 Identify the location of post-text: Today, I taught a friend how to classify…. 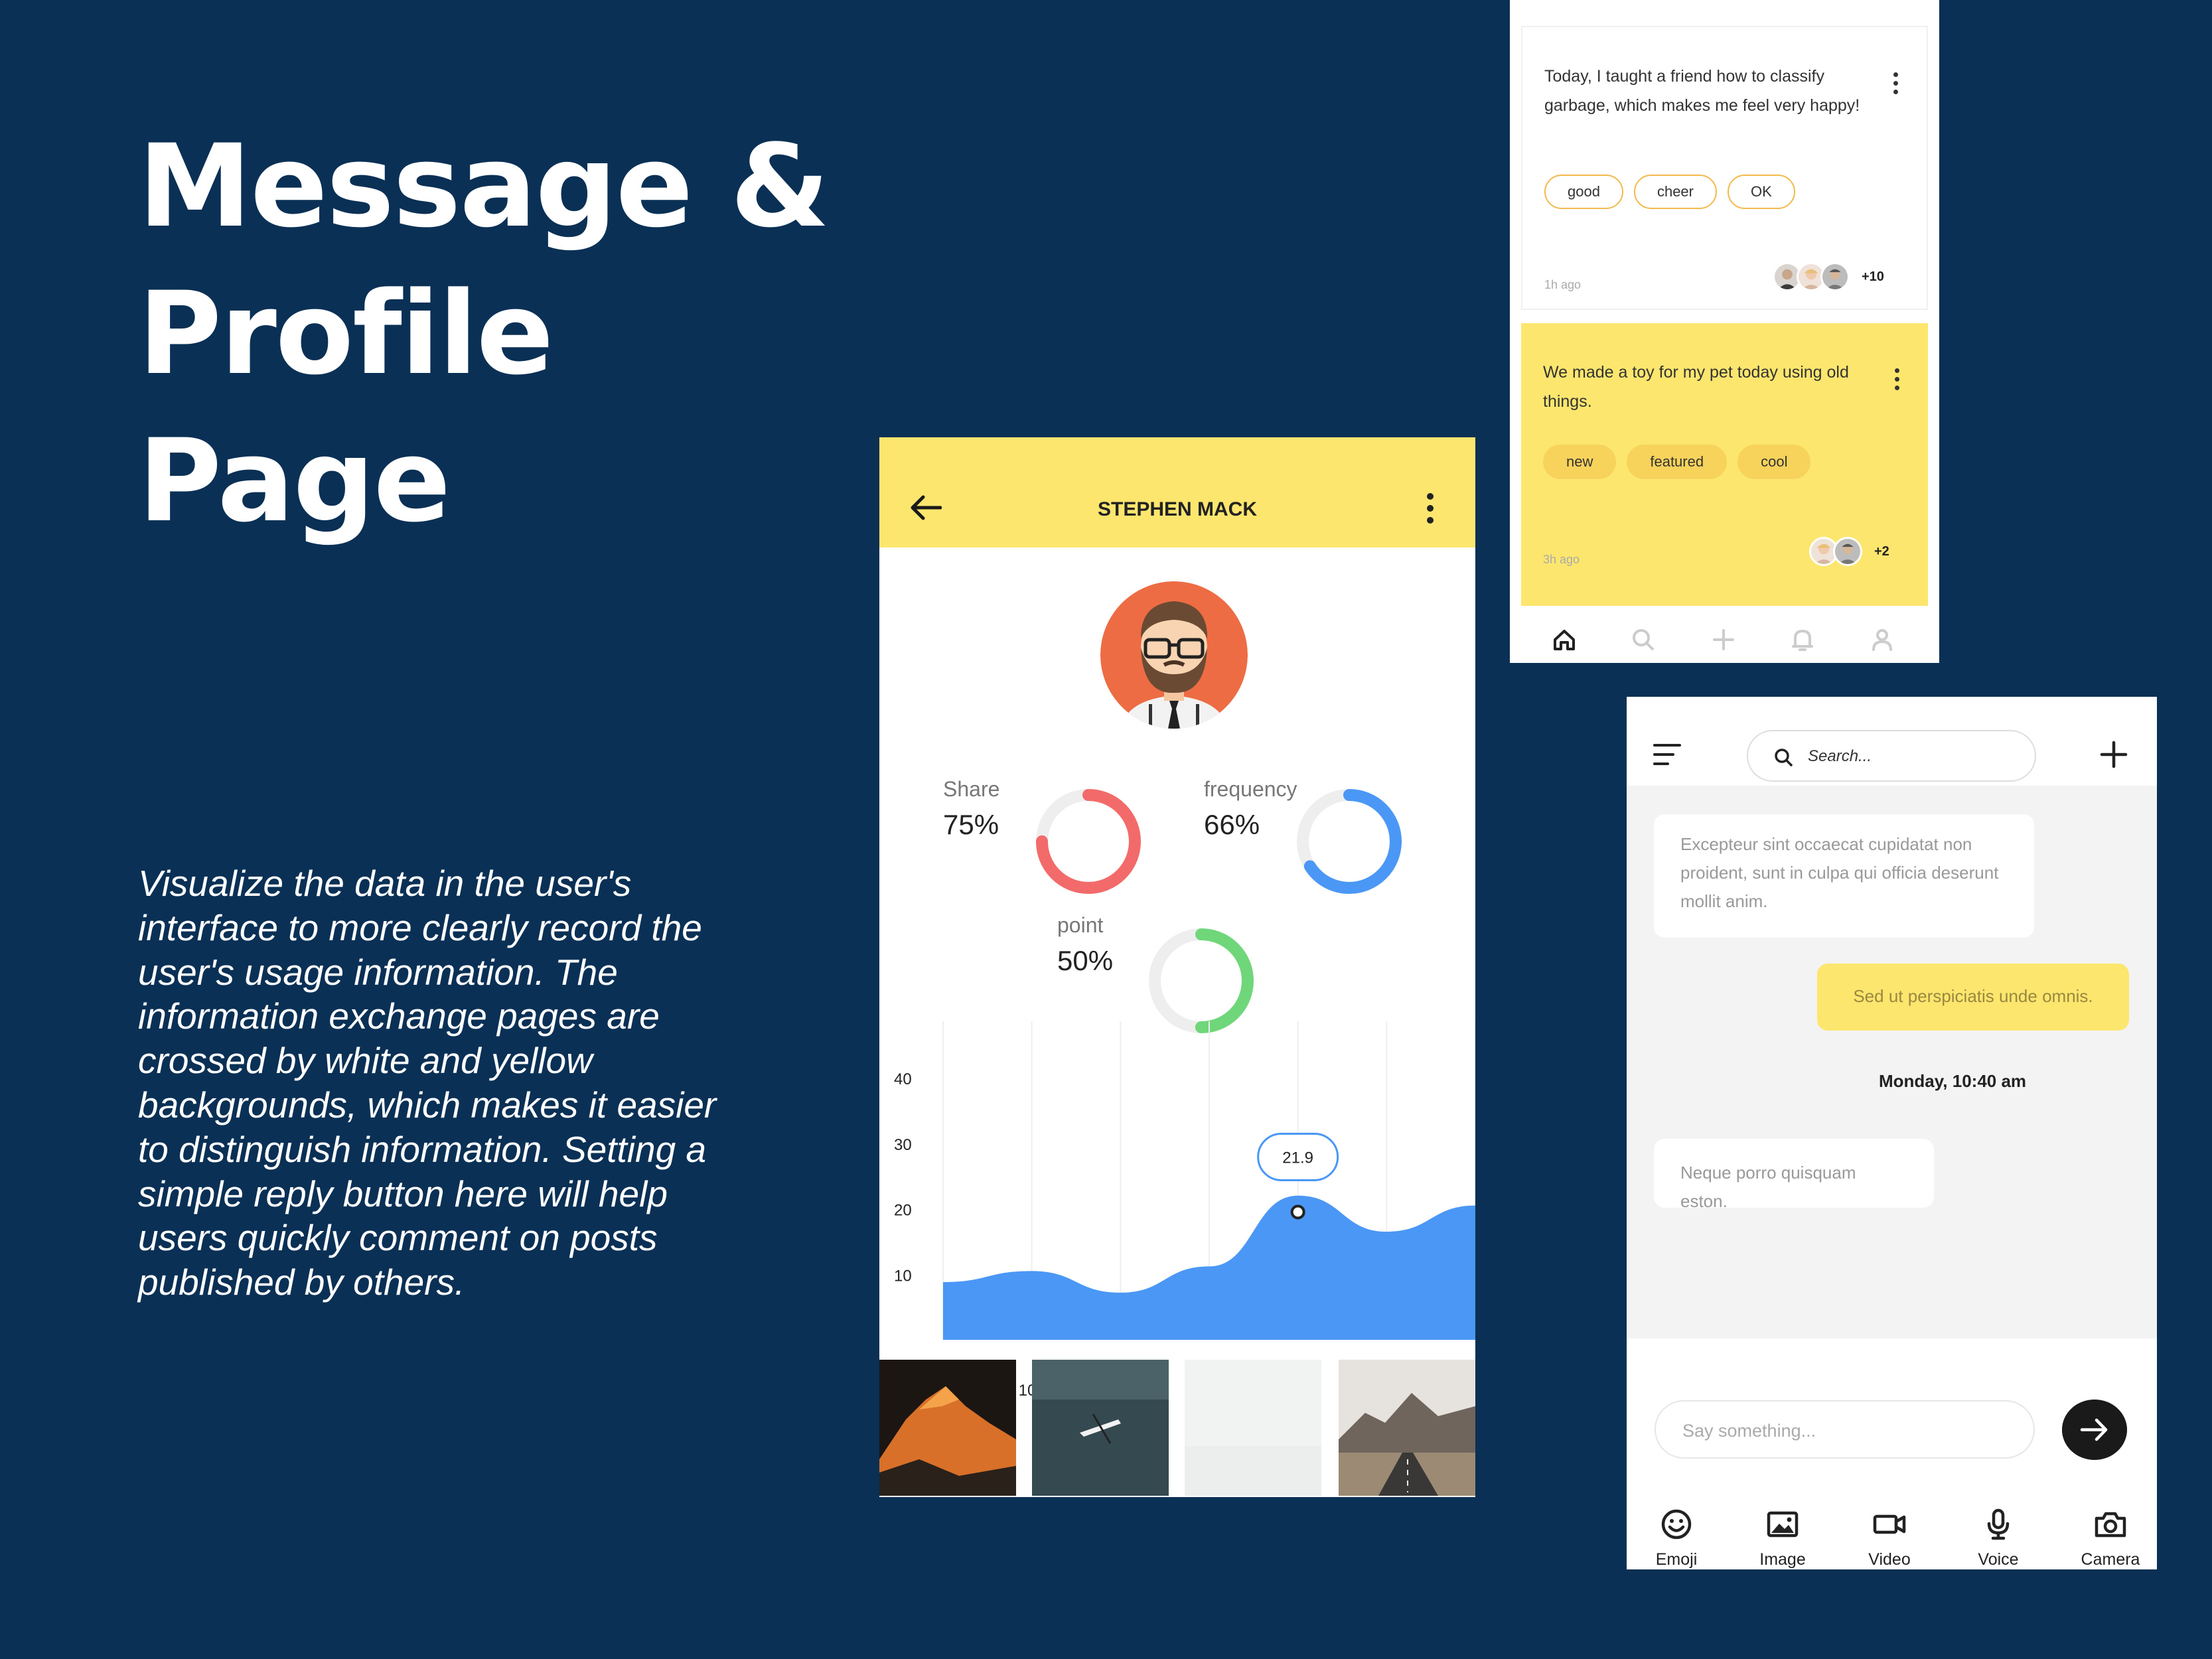
(1702, 91).